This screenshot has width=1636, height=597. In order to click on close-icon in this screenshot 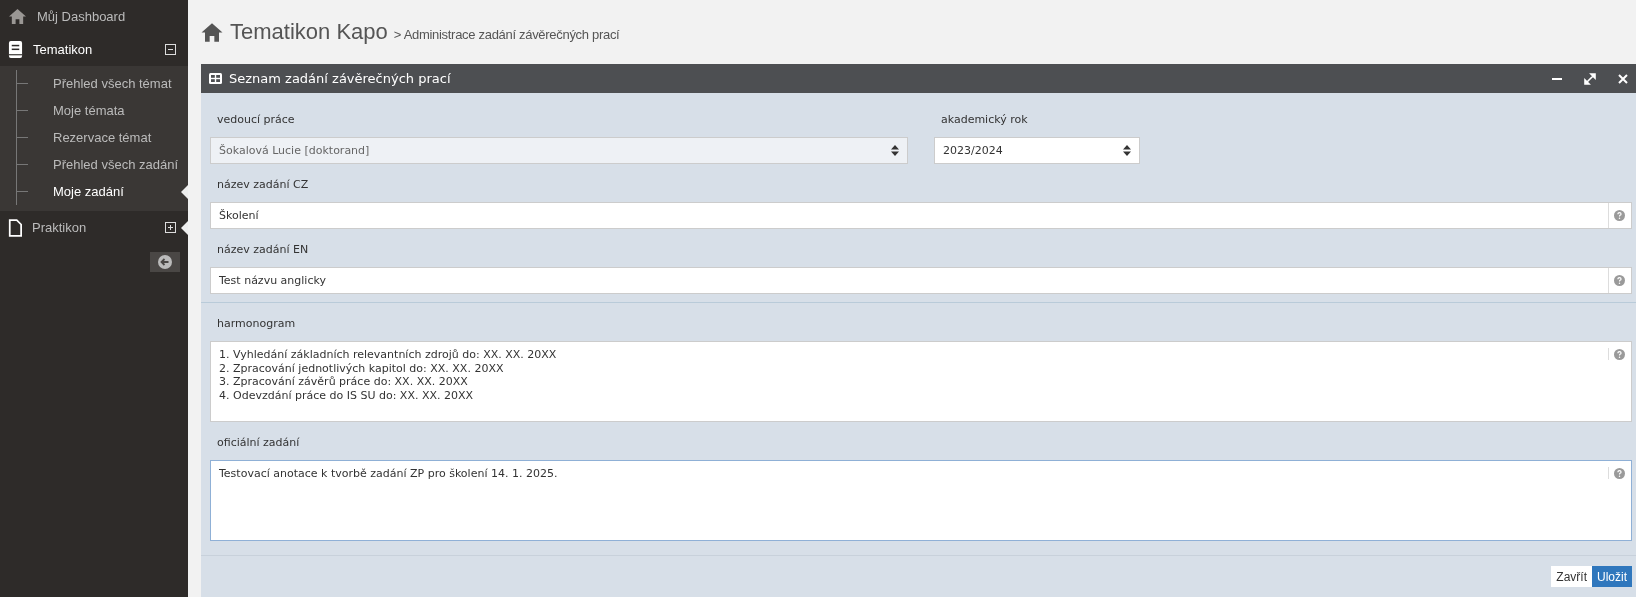, I will do `click(1623, 78)`.